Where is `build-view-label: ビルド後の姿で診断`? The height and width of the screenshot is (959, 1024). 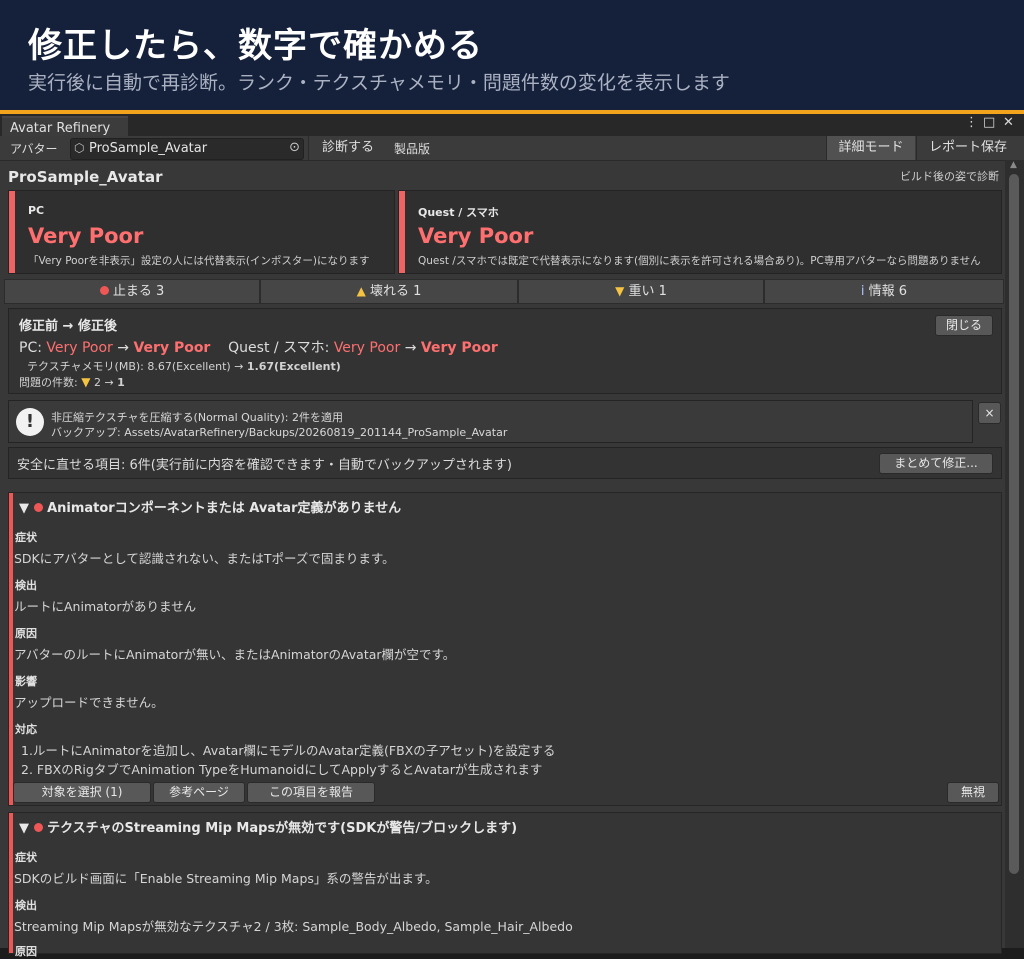
build-view-label: ビルド後の姿で診断 is located at coordinates (949, 176).